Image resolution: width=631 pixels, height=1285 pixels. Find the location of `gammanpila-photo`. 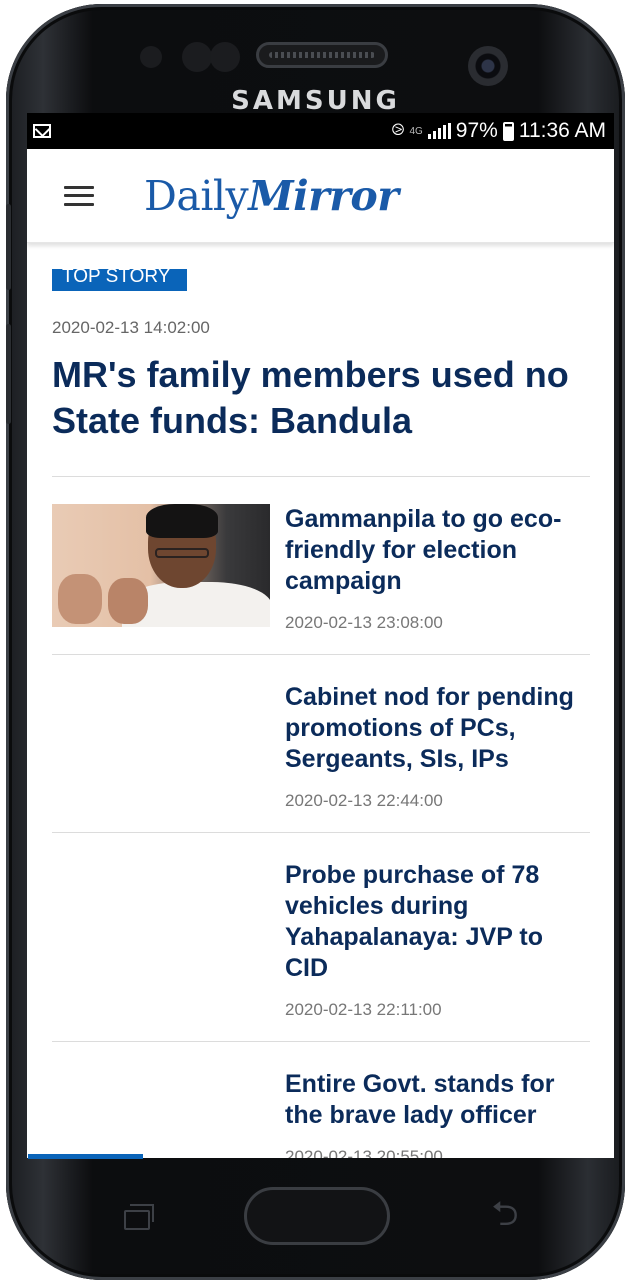

gammanpila-photo is located at coordinates (161, 565).